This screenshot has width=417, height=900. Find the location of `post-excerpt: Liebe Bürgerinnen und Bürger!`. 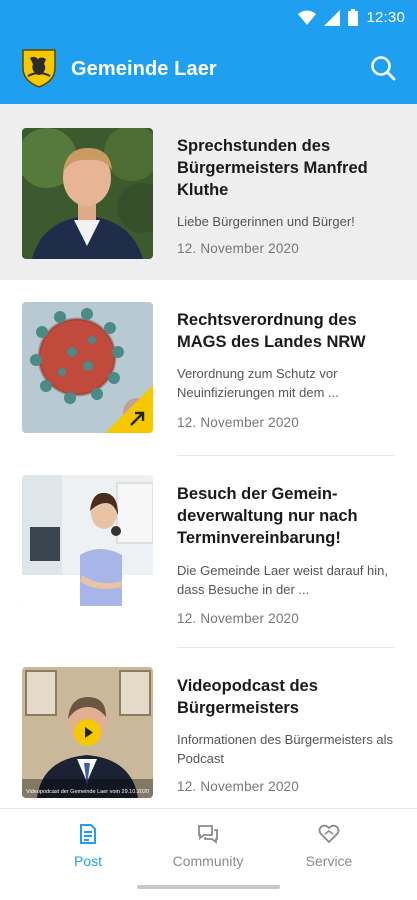

post-excerpt: Liebe Bürgerinnen und Bürger! is located at coordinates (266, 221).